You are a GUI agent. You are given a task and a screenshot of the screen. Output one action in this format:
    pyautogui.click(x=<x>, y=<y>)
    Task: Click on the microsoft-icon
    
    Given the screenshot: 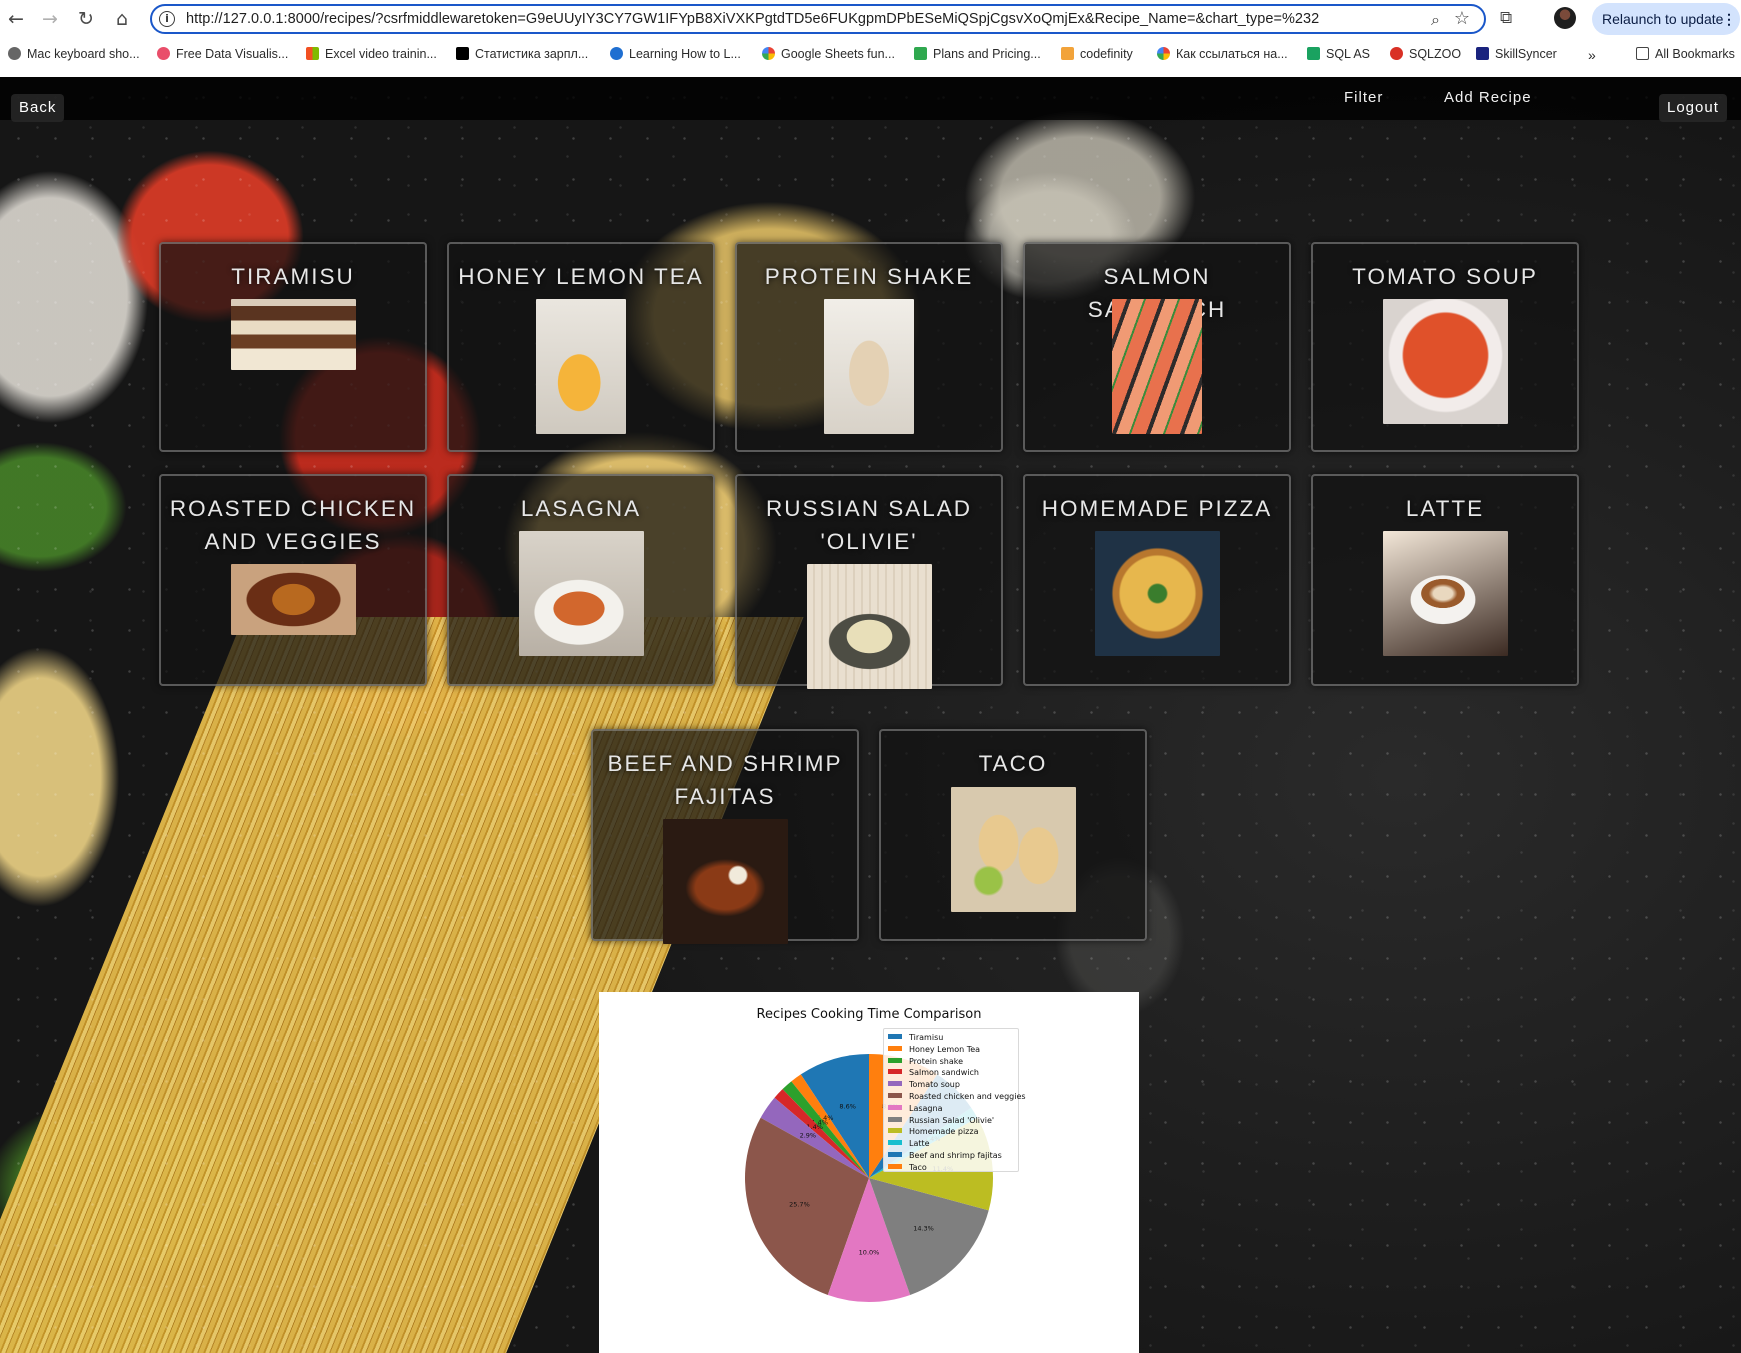 What is the action you would take?
    pyautogui.click(x=312, y=53)
    